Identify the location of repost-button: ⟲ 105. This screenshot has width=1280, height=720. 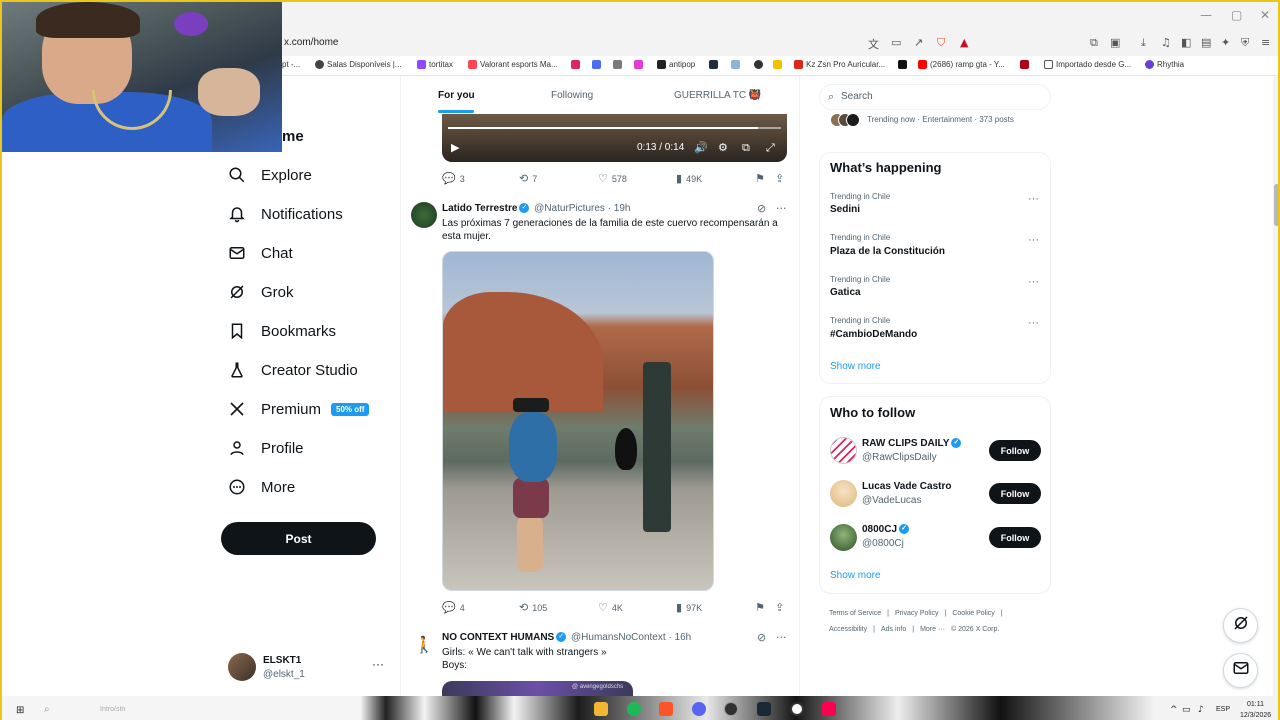
(533, 607).